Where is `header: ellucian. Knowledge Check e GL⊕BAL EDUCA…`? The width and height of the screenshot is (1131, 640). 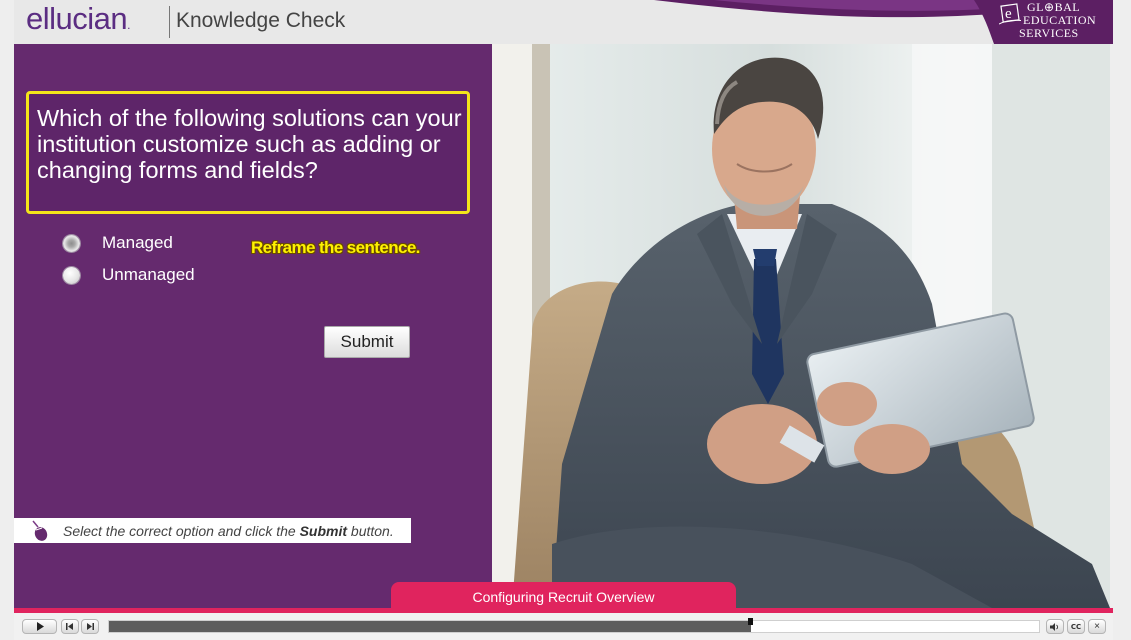
header: ellucian. Knowledge Check e GL⊕BAL EDUCA… is located at coordinates (563, 22).